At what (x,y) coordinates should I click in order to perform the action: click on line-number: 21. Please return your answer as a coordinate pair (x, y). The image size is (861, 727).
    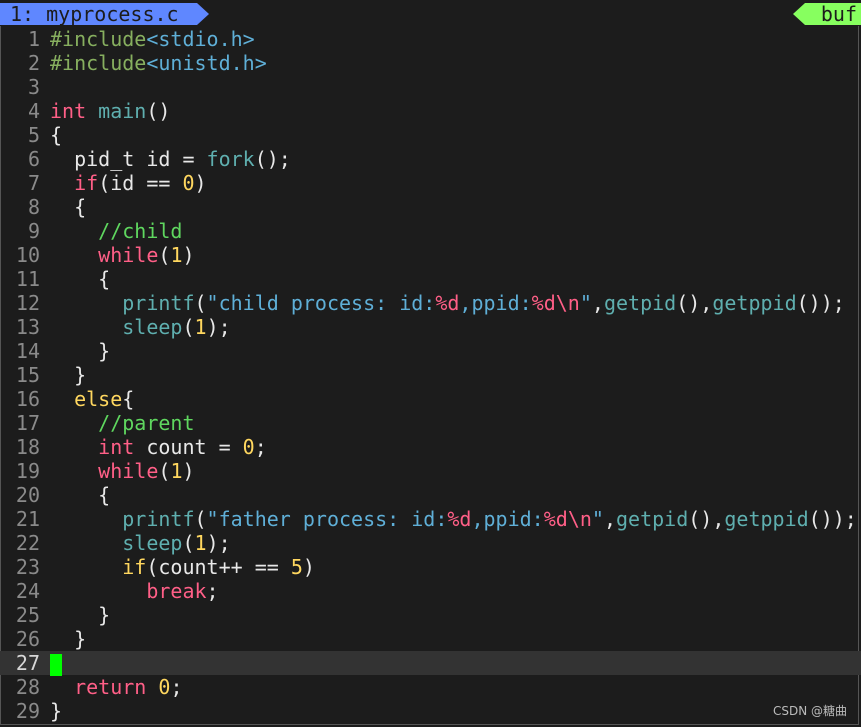
    Looking at the image, I should click on (27, 519).